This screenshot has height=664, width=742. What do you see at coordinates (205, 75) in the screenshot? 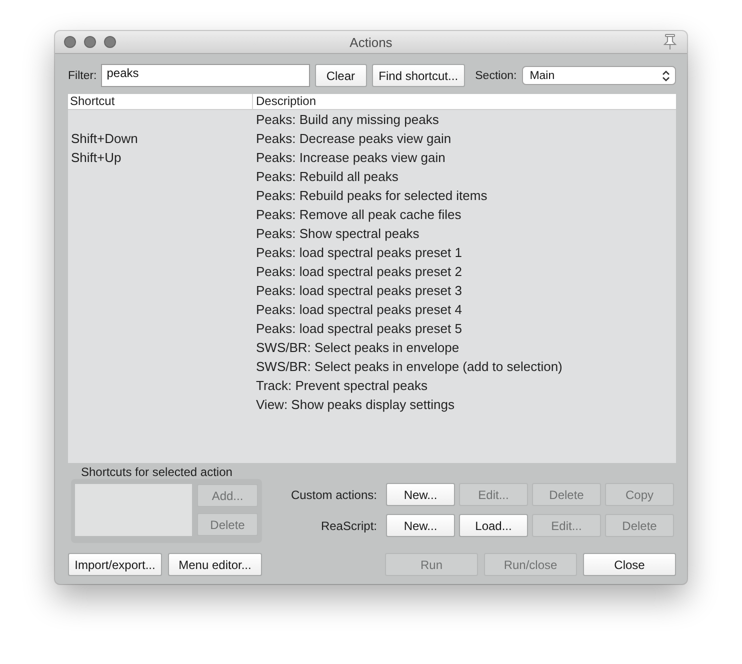
I see `filter-field: peaks` at bounding box center [205, 75].